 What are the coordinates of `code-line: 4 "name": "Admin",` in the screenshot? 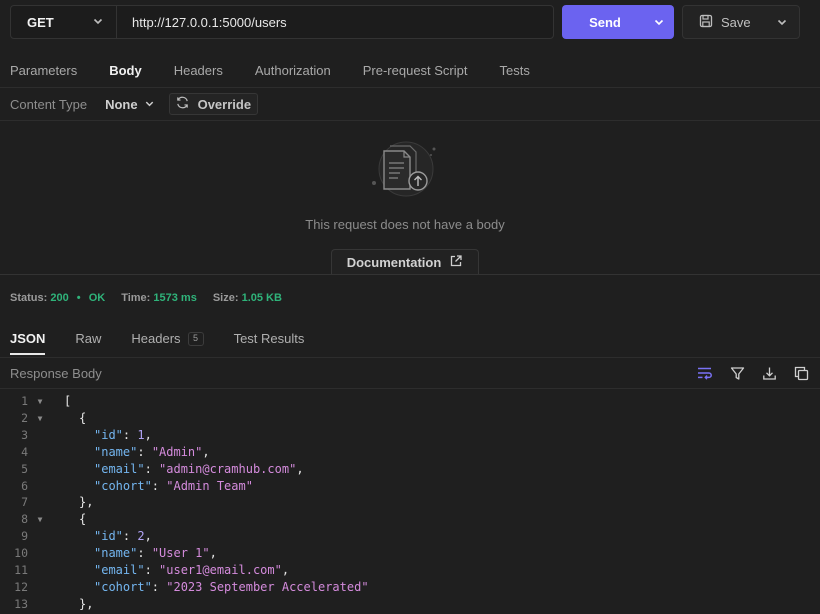 It's located at (410, 452).